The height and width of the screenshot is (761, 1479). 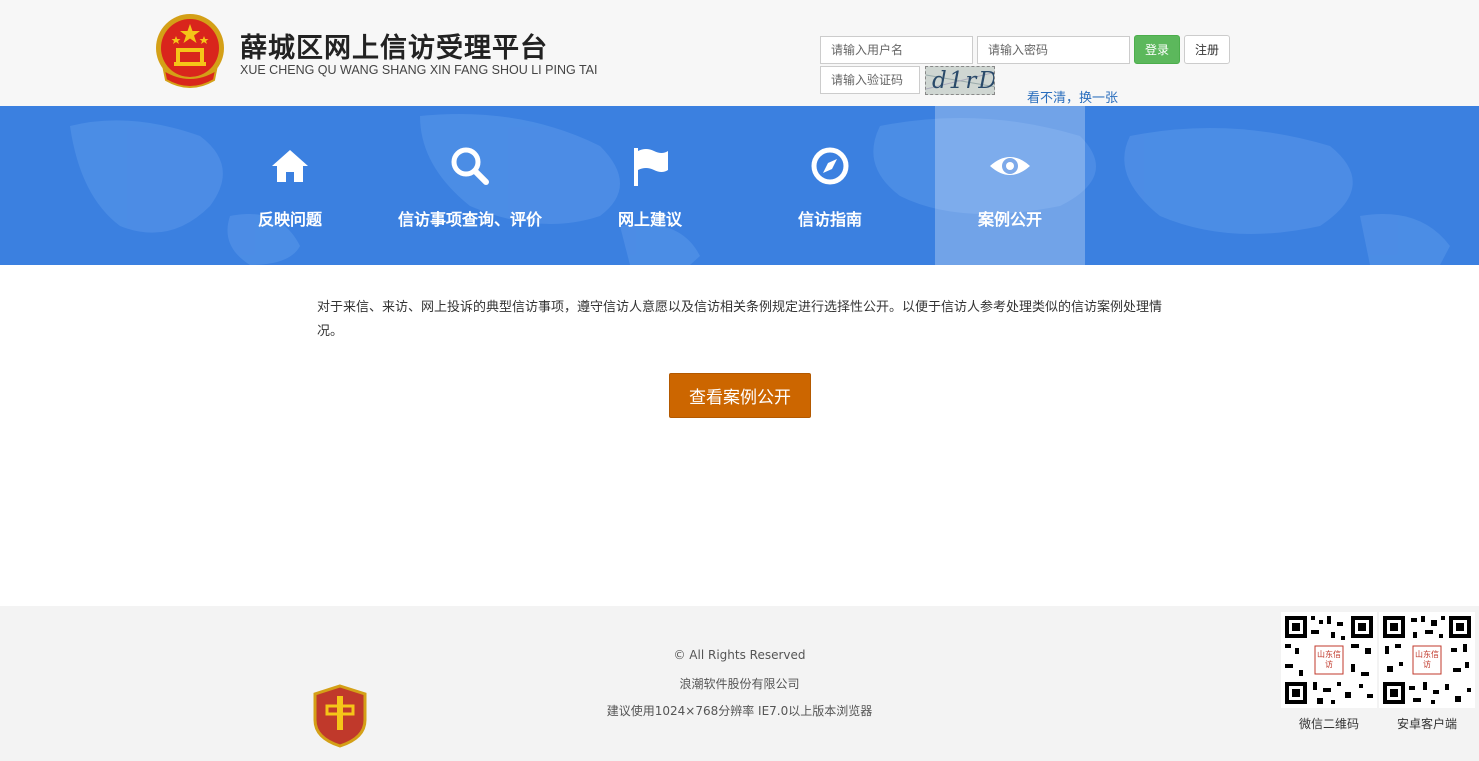 I want to click on password-input, so click(x=1053, y=50).